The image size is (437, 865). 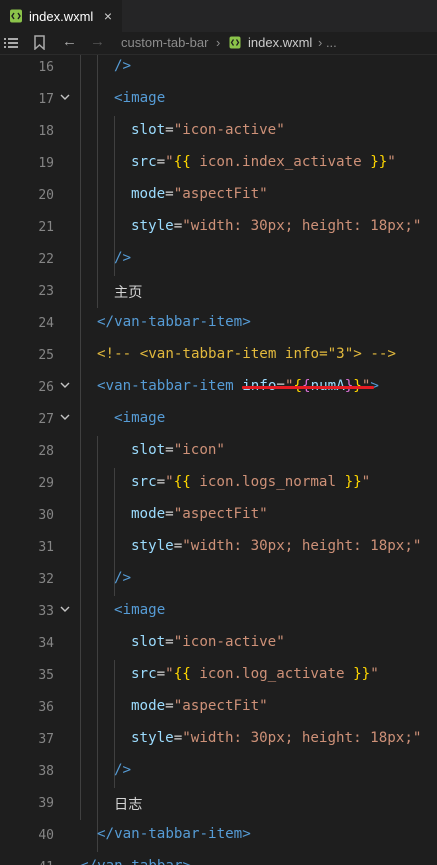 I want to click on code-line: 30 mode="aspectFit", so click(x=218, y=516).